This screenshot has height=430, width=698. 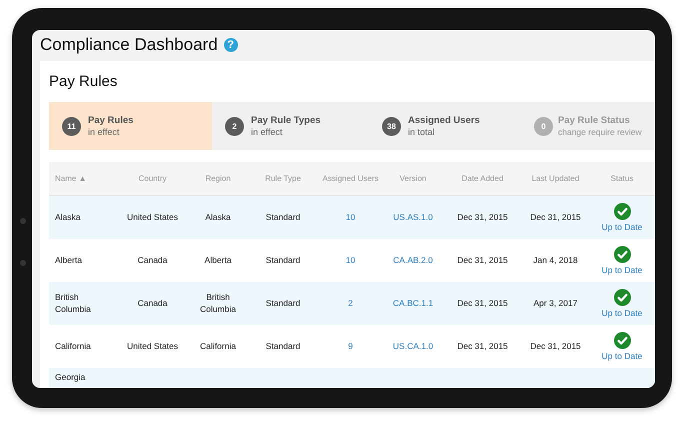 What do you see at coordinates (350, 346) in the screenshot?
I see `users-link: 9` at bounding box center [350, 346].